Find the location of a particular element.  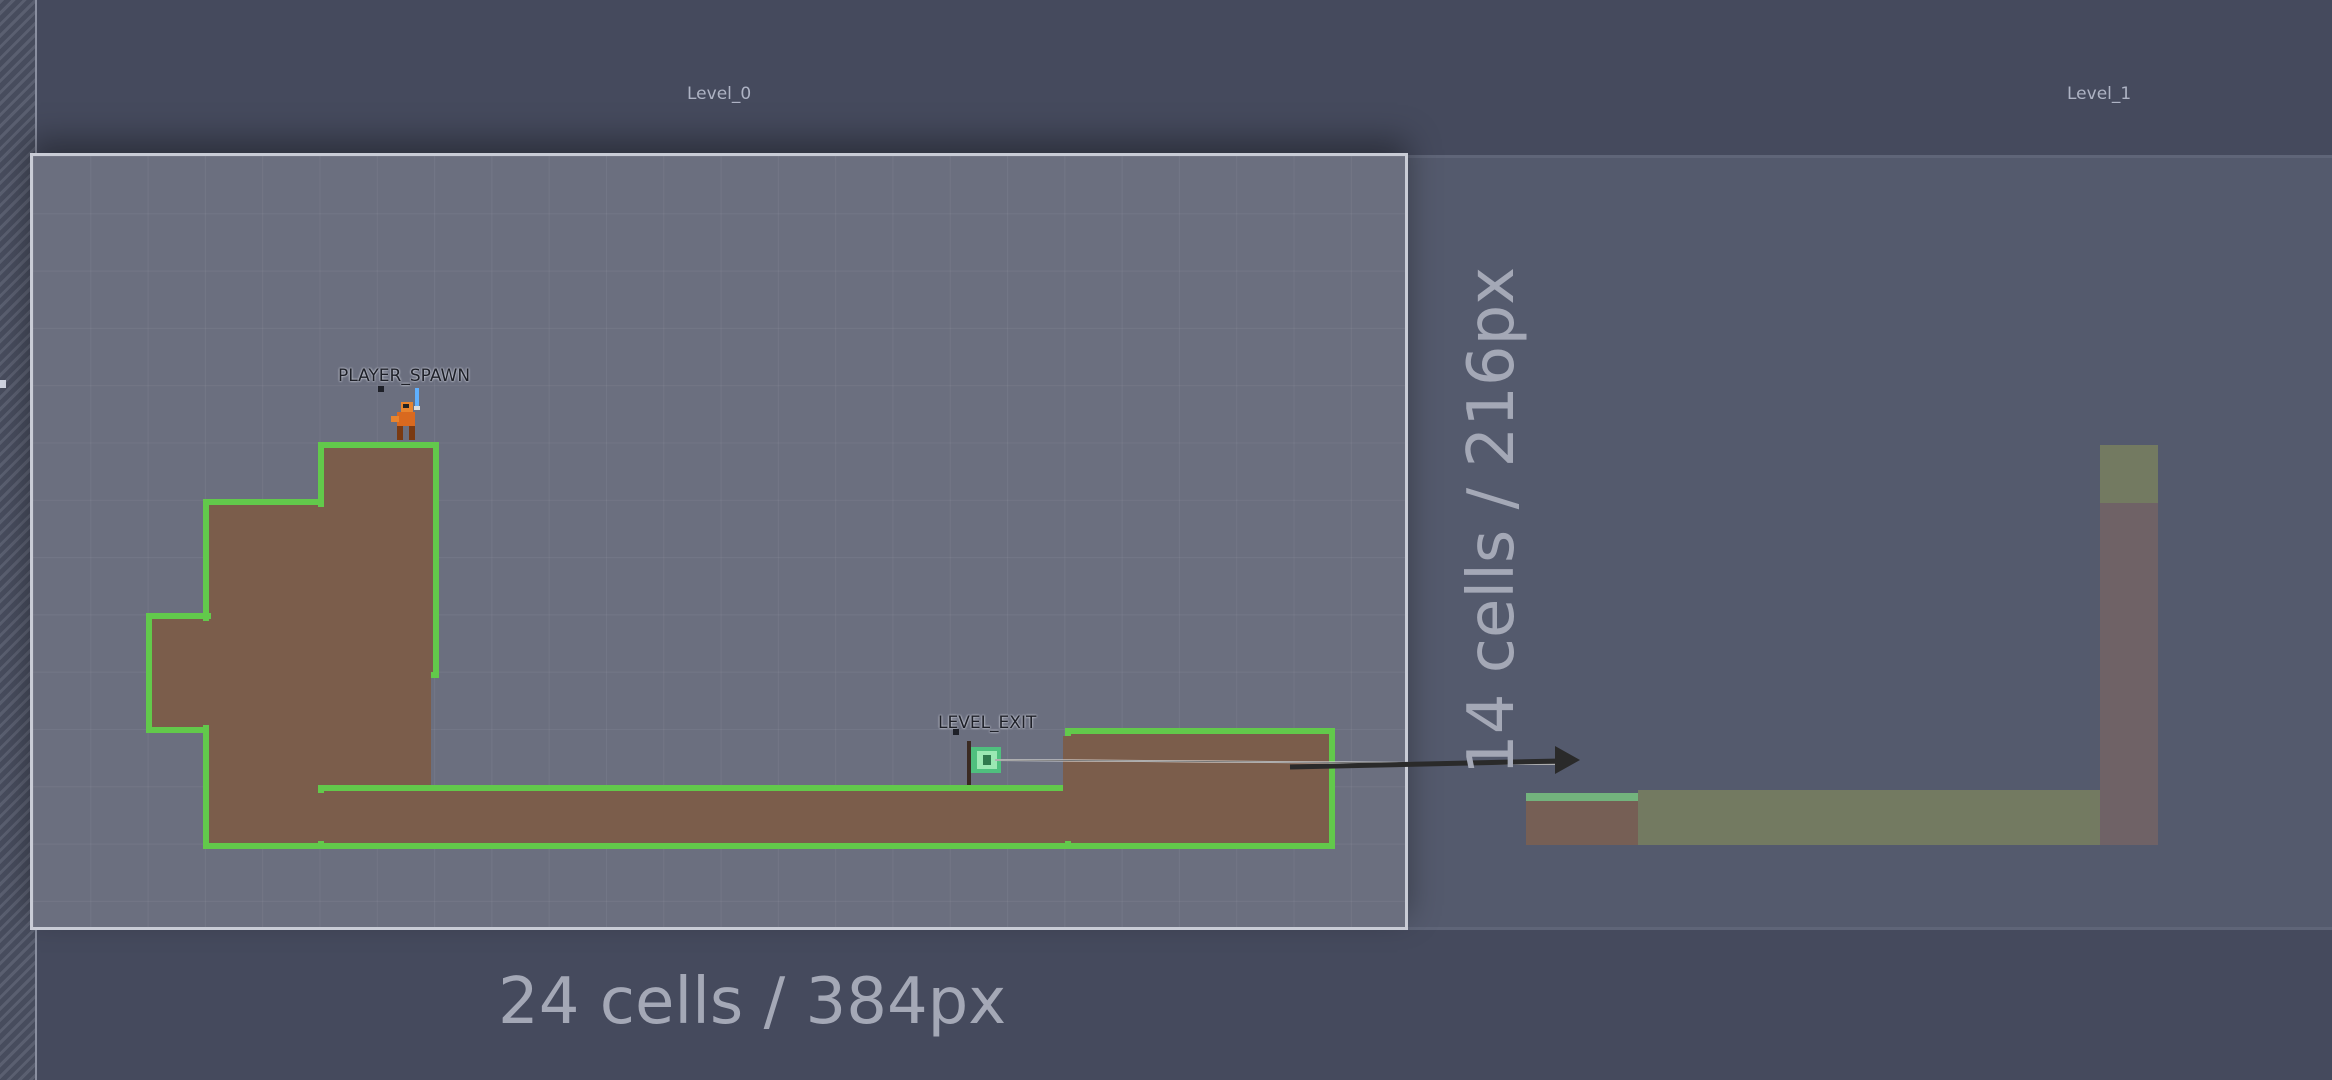

level-height-dimension: 14 cells / 216px is located at coordinates (1492, 520).